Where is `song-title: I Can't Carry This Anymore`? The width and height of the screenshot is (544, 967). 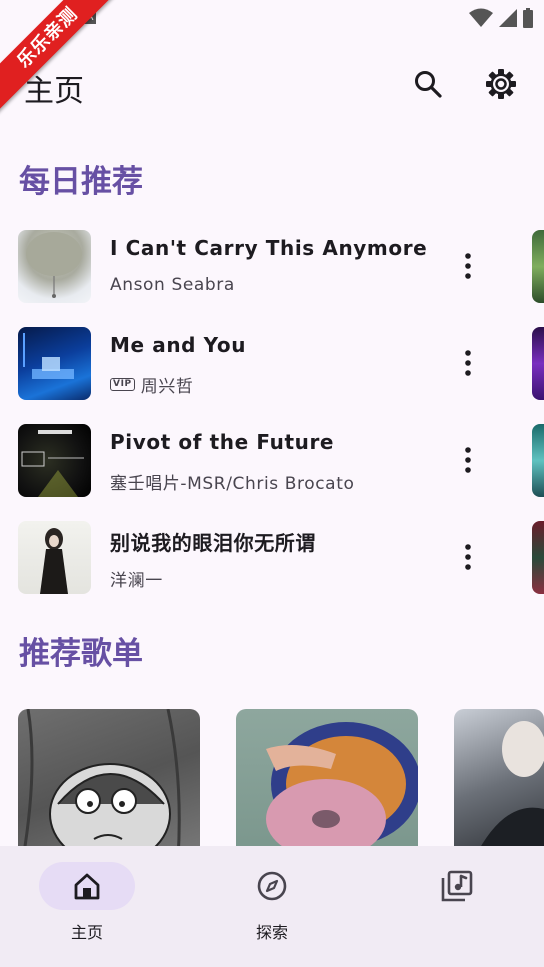 song-title: I Can't Carry This Anymore is located at coordinates (269, 248).